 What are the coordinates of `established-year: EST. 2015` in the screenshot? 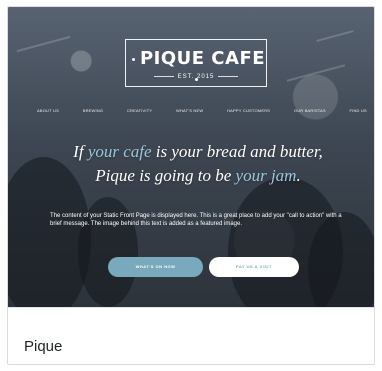 It's located at (196, 77).